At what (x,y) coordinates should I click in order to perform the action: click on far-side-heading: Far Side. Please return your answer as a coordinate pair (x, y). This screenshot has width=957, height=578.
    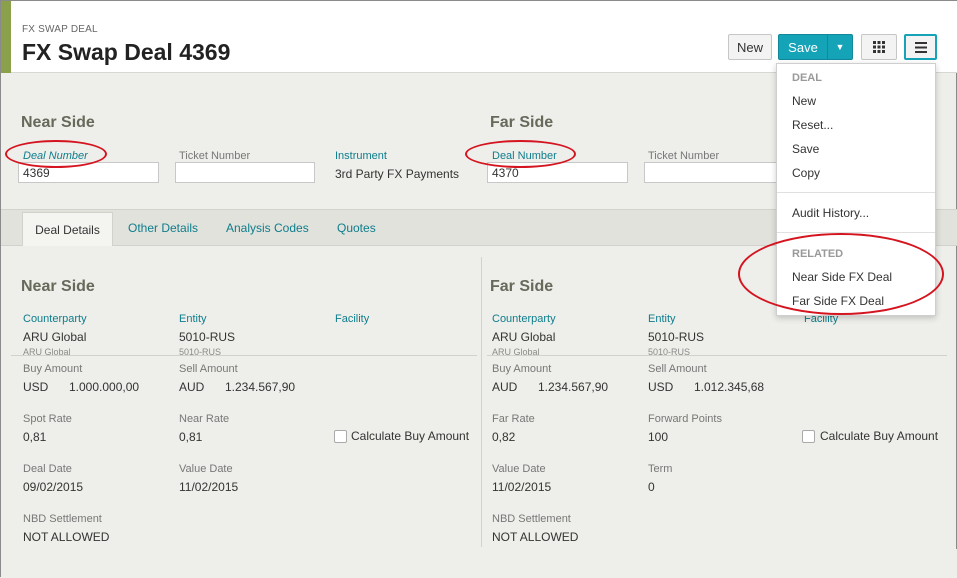
    Looking at the image, I should click on (522, 122).